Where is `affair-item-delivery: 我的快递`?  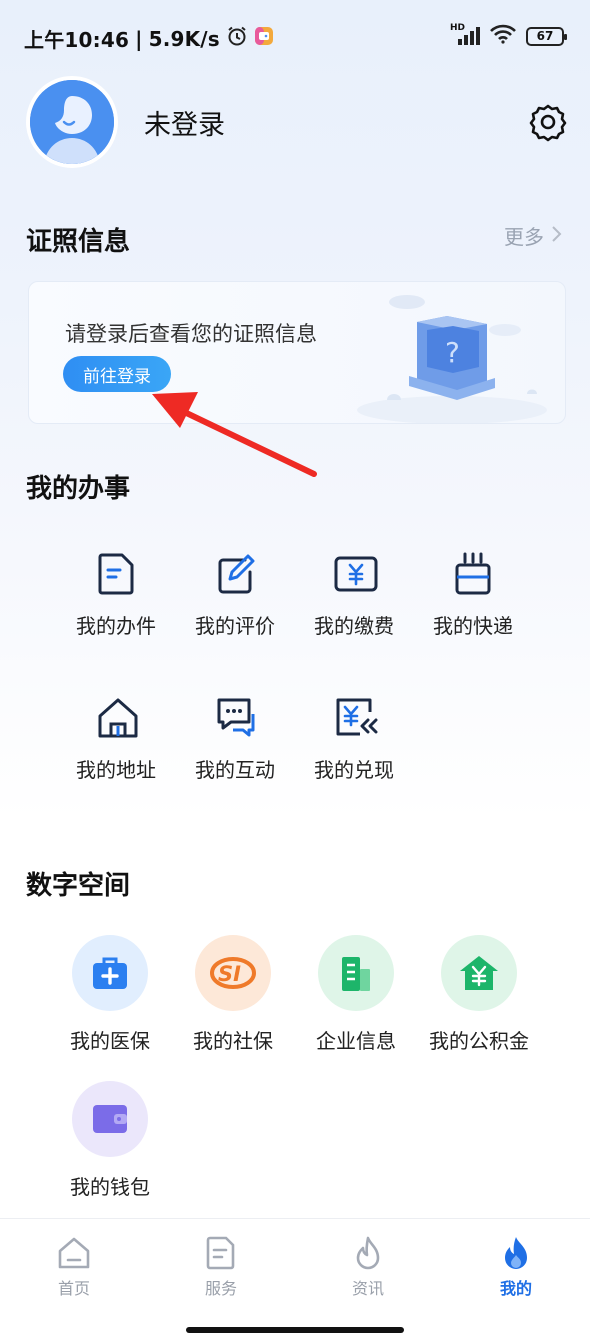 affair-item-delivery: 我的快递 is located at coordinates (473, 595).